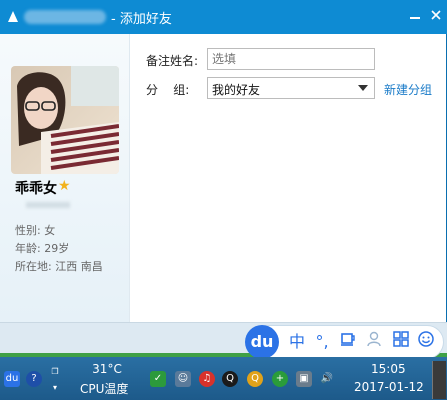  Describe the element at coordinates (65, 17) in the screenshot. I see `blurred-username` at that location.